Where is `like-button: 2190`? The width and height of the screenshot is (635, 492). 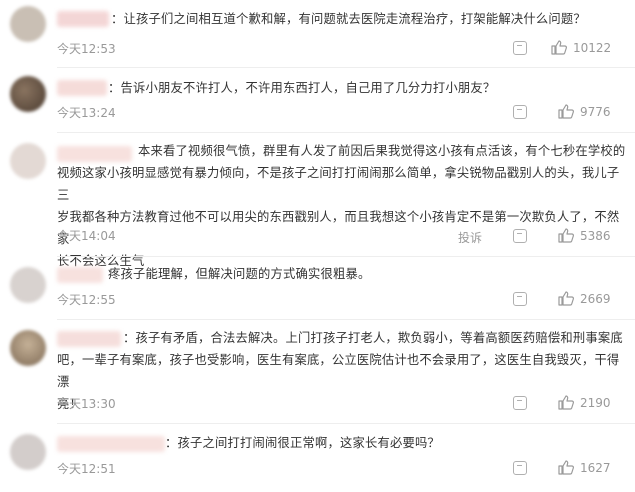 like-button: 2190 is located at coordinates (584, 402).